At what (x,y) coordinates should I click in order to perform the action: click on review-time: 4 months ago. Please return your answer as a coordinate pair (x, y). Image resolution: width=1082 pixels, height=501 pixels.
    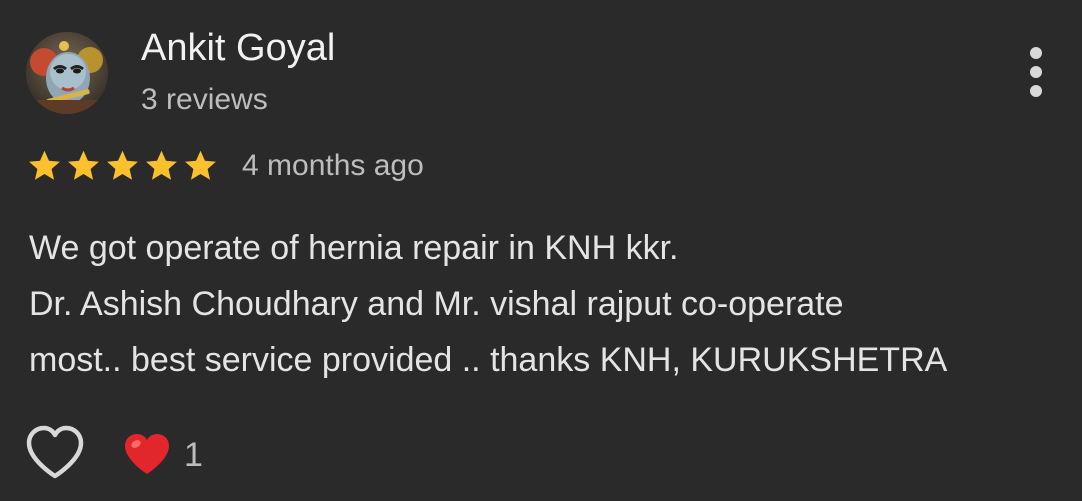
    Looking at the image, I should click on (333, 165).